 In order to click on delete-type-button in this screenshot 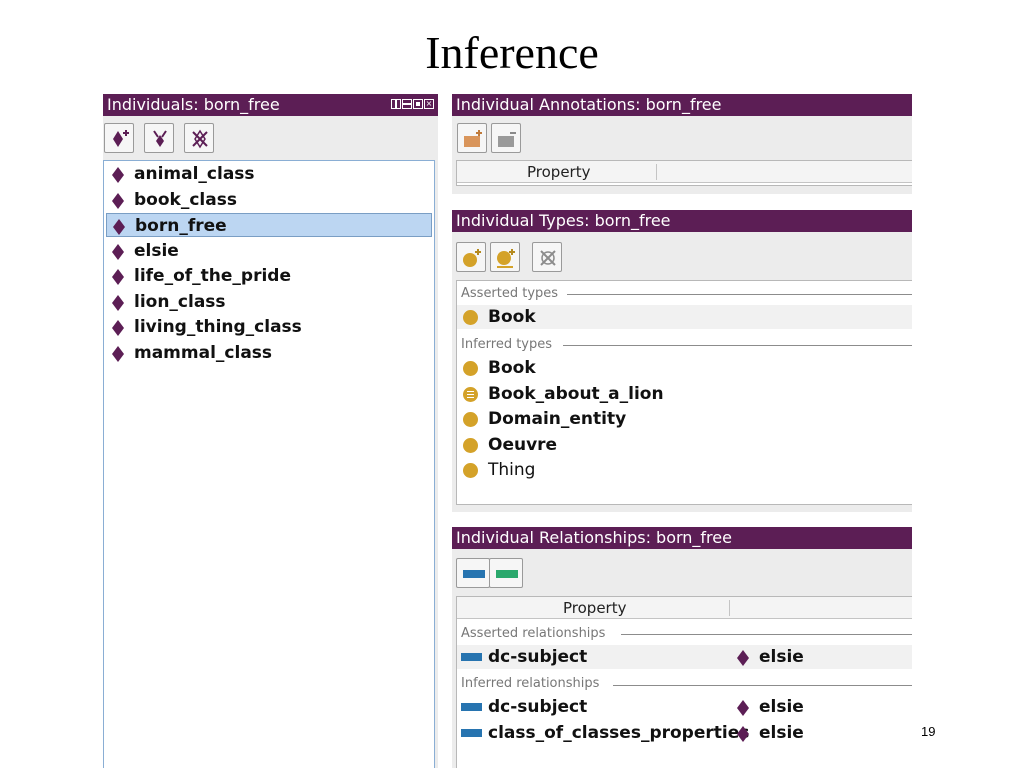, I will do `click(547, 257)`.